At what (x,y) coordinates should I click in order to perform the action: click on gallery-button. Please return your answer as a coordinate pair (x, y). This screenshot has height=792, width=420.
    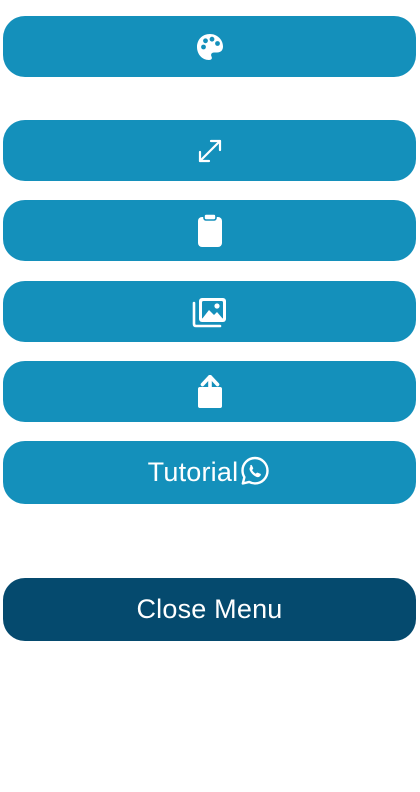
    Looking at the image, I should click on (209, 311).